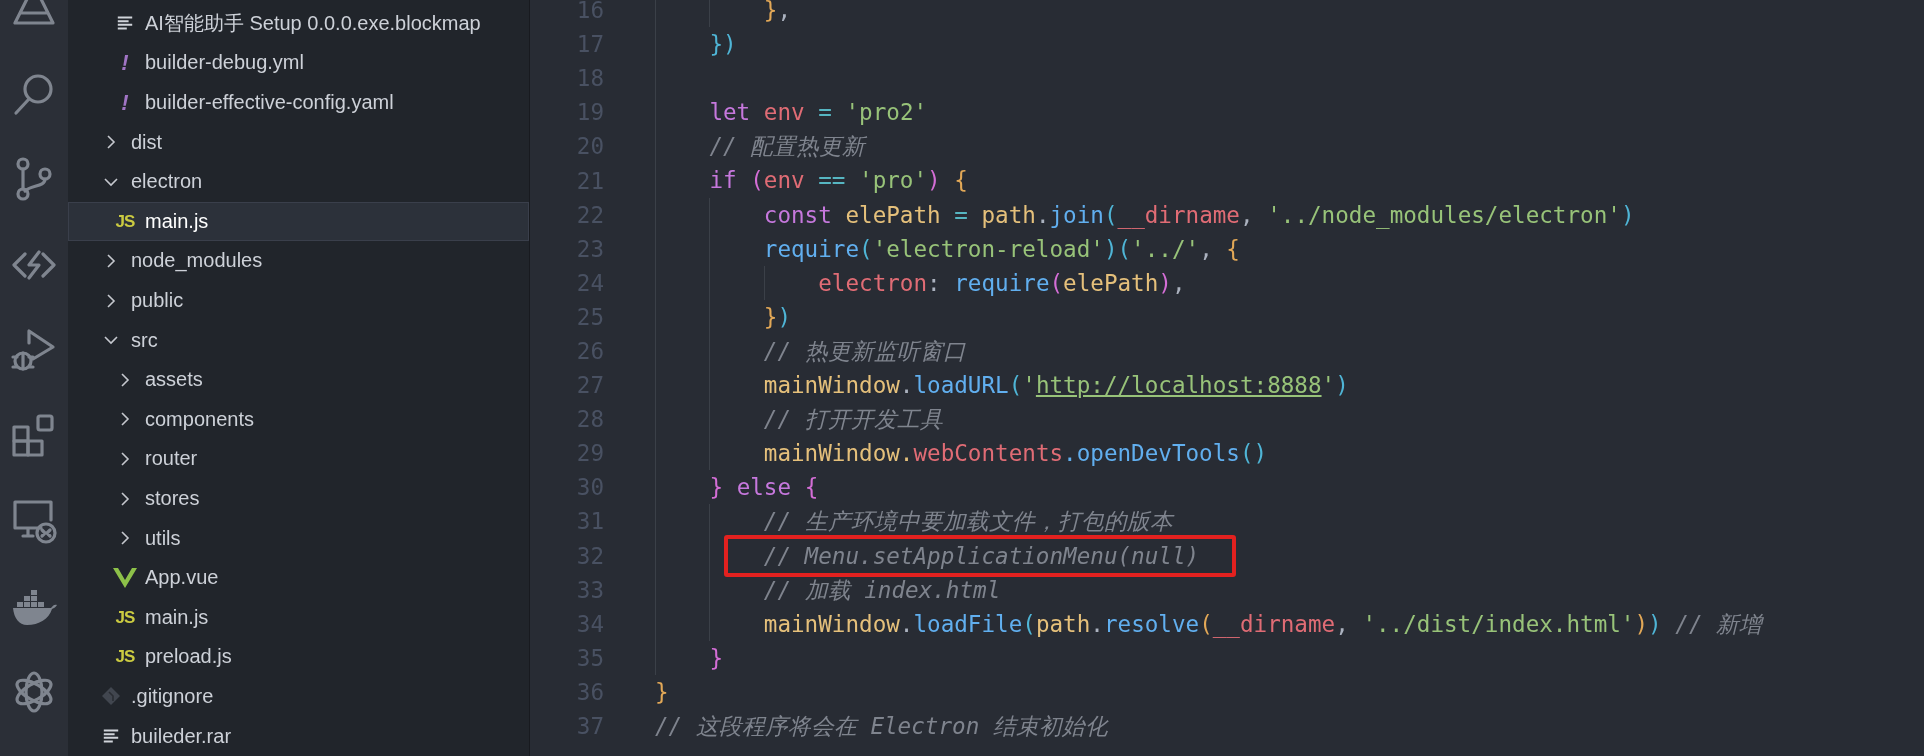 Image resolution: width=1924 pixels, height=756 pixels. What do you see at coordinates (298, 63) in the screenshot?
I see `tree-item: ! builder-debug.yml` at bounding box center [298, 63].